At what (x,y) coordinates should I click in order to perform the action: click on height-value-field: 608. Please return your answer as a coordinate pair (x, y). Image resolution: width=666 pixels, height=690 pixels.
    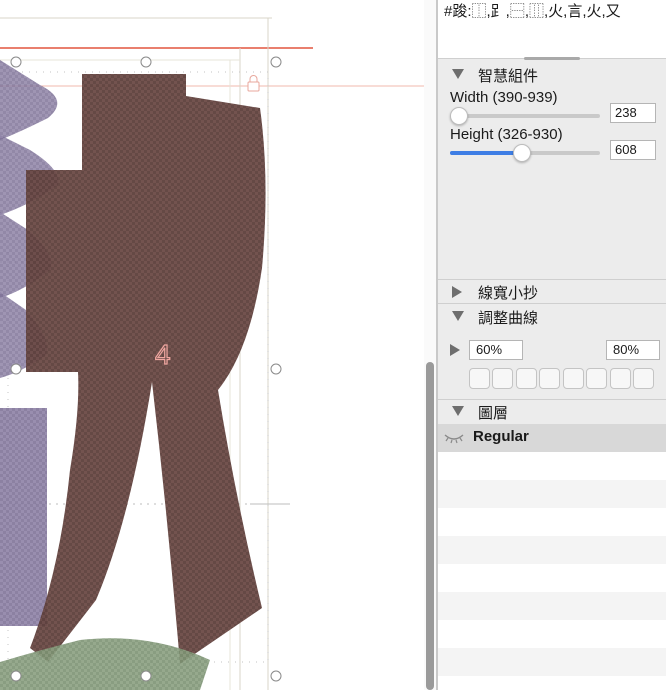
    Looking at the image, I should click on (633, 150).